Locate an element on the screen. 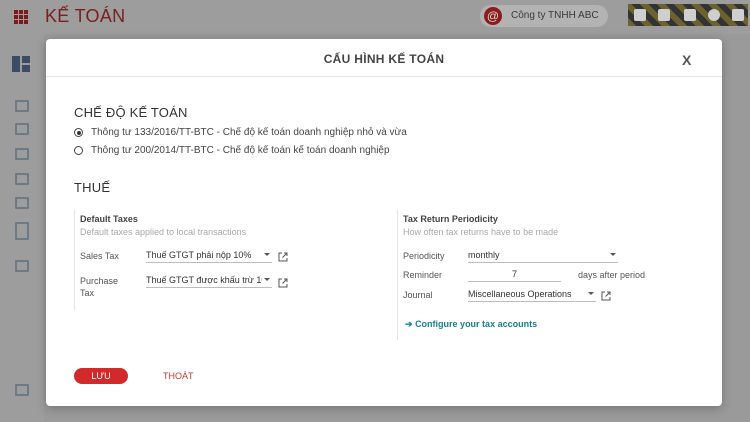 The height and width of the screenshot is (422, 750). calculator-icon is located at coordinates (22, 231).